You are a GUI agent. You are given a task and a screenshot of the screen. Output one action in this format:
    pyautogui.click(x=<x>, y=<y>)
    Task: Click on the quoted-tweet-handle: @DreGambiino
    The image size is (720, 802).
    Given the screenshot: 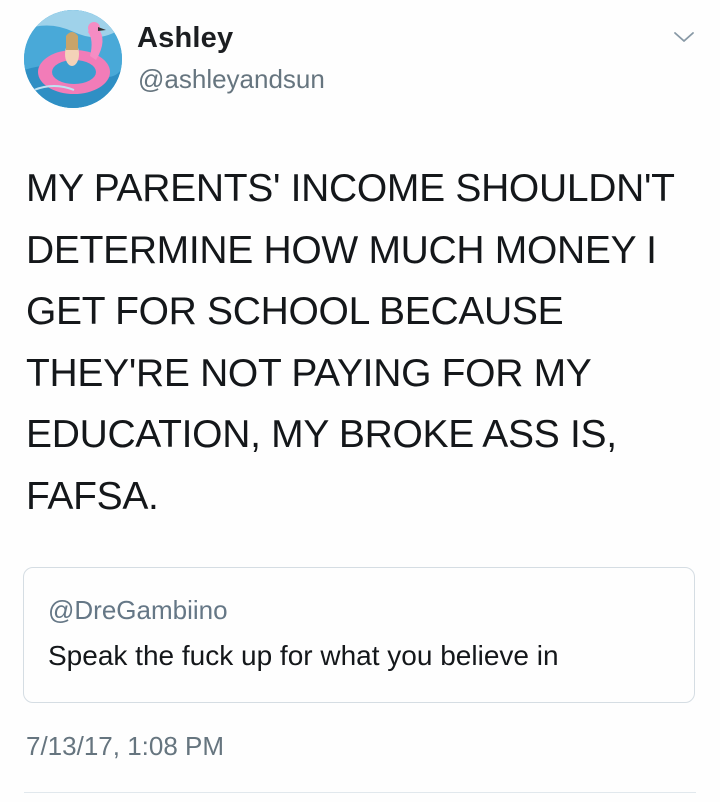 What is the action you would take?
    pyautogui.click(x=138, y=610)
    